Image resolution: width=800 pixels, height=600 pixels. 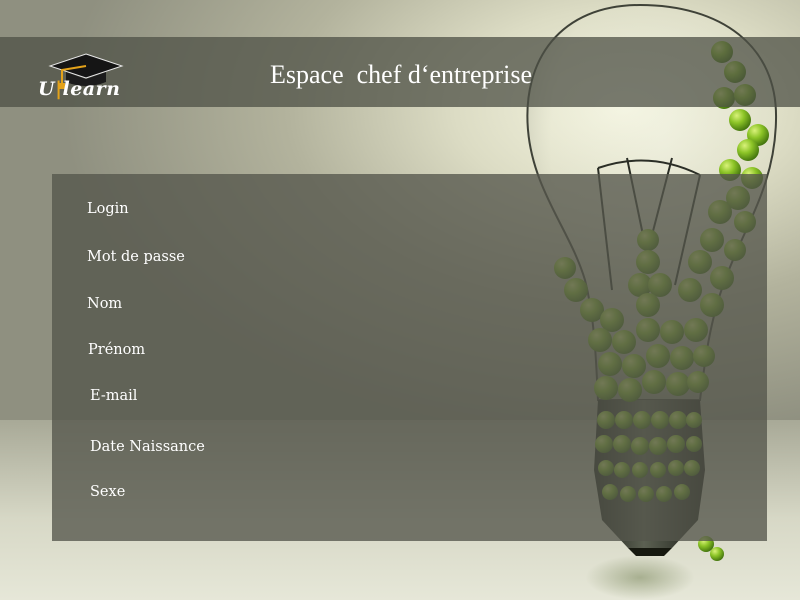 What do you see at coordinates (401, 74) in the screenshot?
I see `page-title: Espace chef d‘entreprise` at bounding box center [401, 74].